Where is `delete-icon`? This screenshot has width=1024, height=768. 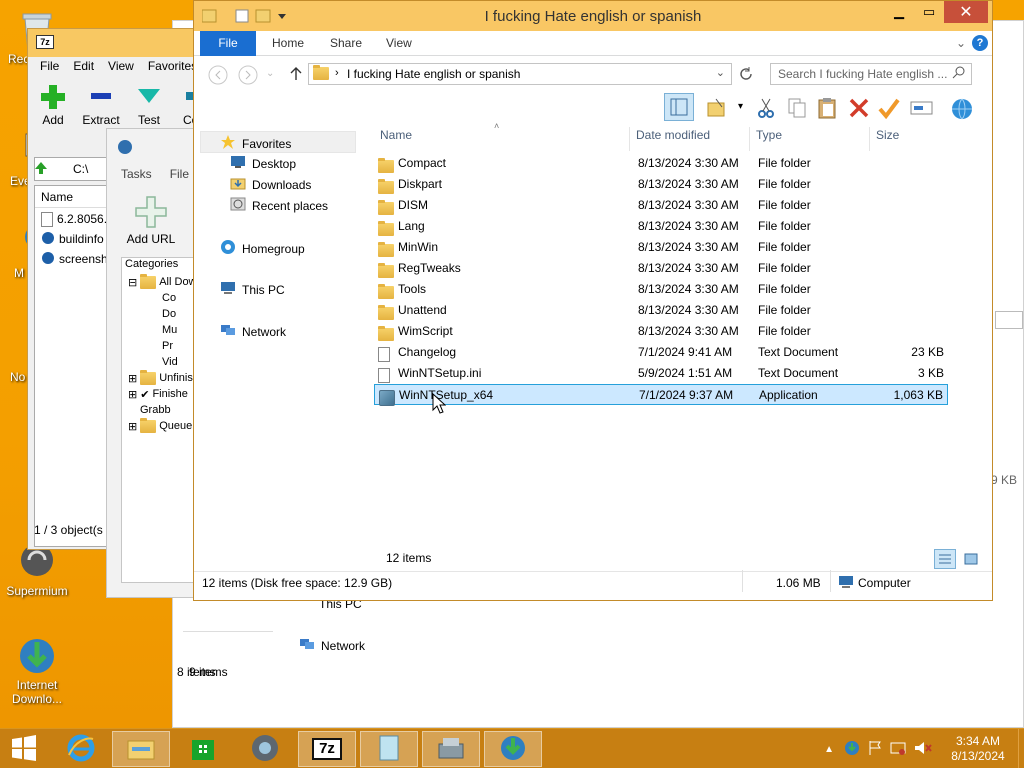 delete-icon is located at coordinates (859, 109).